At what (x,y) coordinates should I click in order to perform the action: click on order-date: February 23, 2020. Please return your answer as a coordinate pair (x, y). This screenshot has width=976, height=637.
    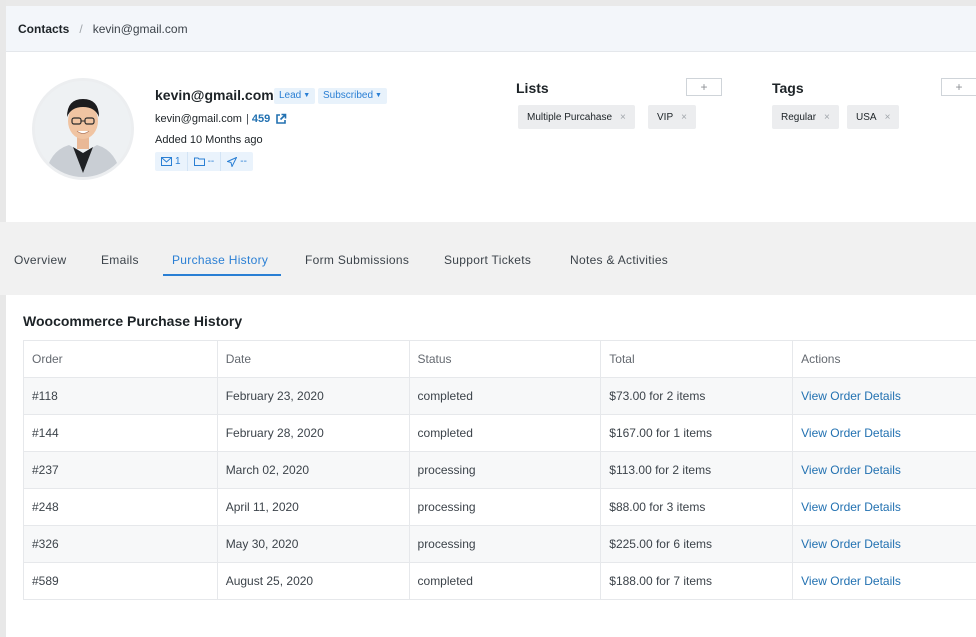
    Looking at the image, I should click on (313, 396).